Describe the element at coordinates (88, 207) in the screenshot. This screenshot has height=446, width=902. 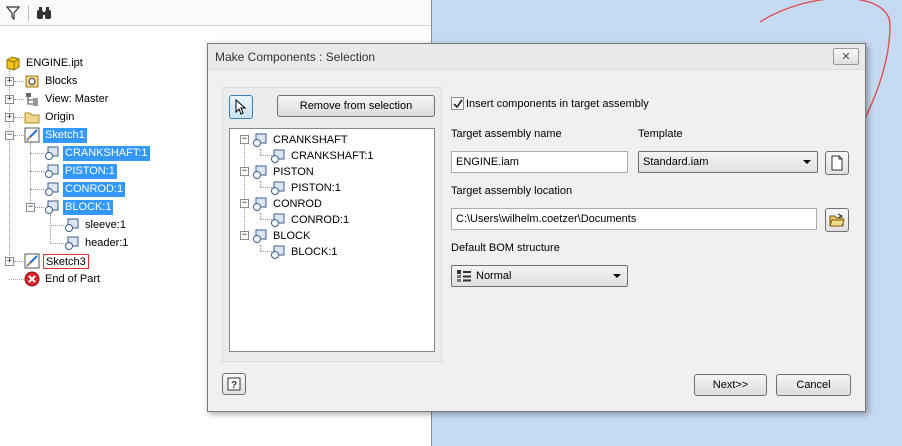
I see `tree-item-label: BLOCK:1` at that location.